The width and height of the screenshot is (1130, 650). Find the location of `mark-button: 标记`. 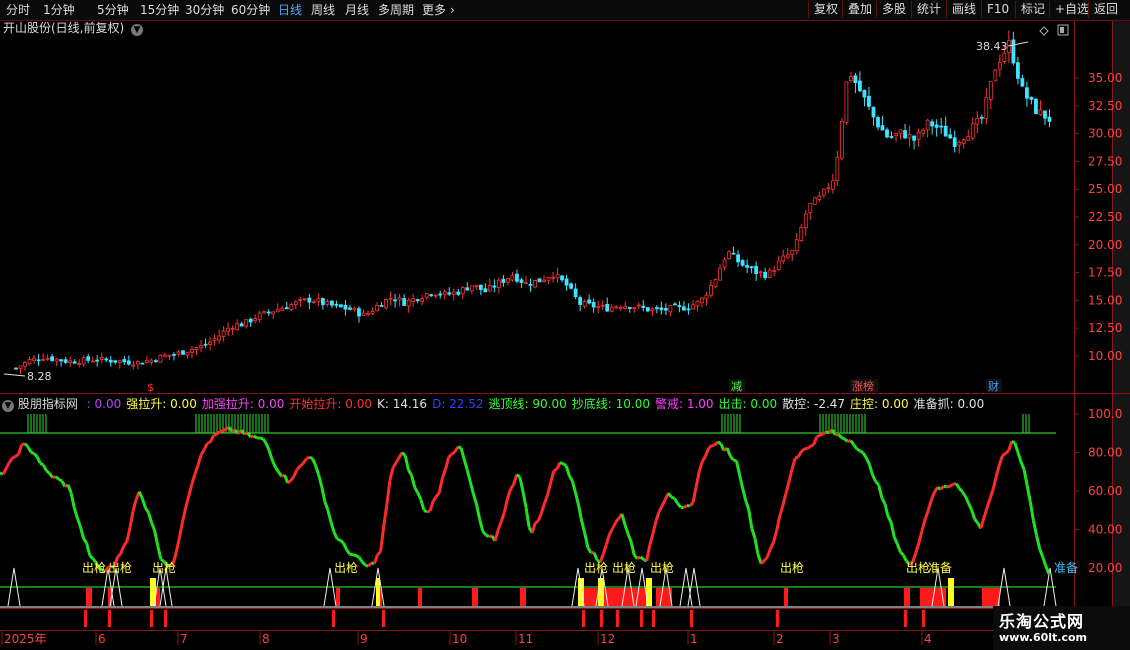

mark-button: 标记 is located at coordinates (1032, 9).